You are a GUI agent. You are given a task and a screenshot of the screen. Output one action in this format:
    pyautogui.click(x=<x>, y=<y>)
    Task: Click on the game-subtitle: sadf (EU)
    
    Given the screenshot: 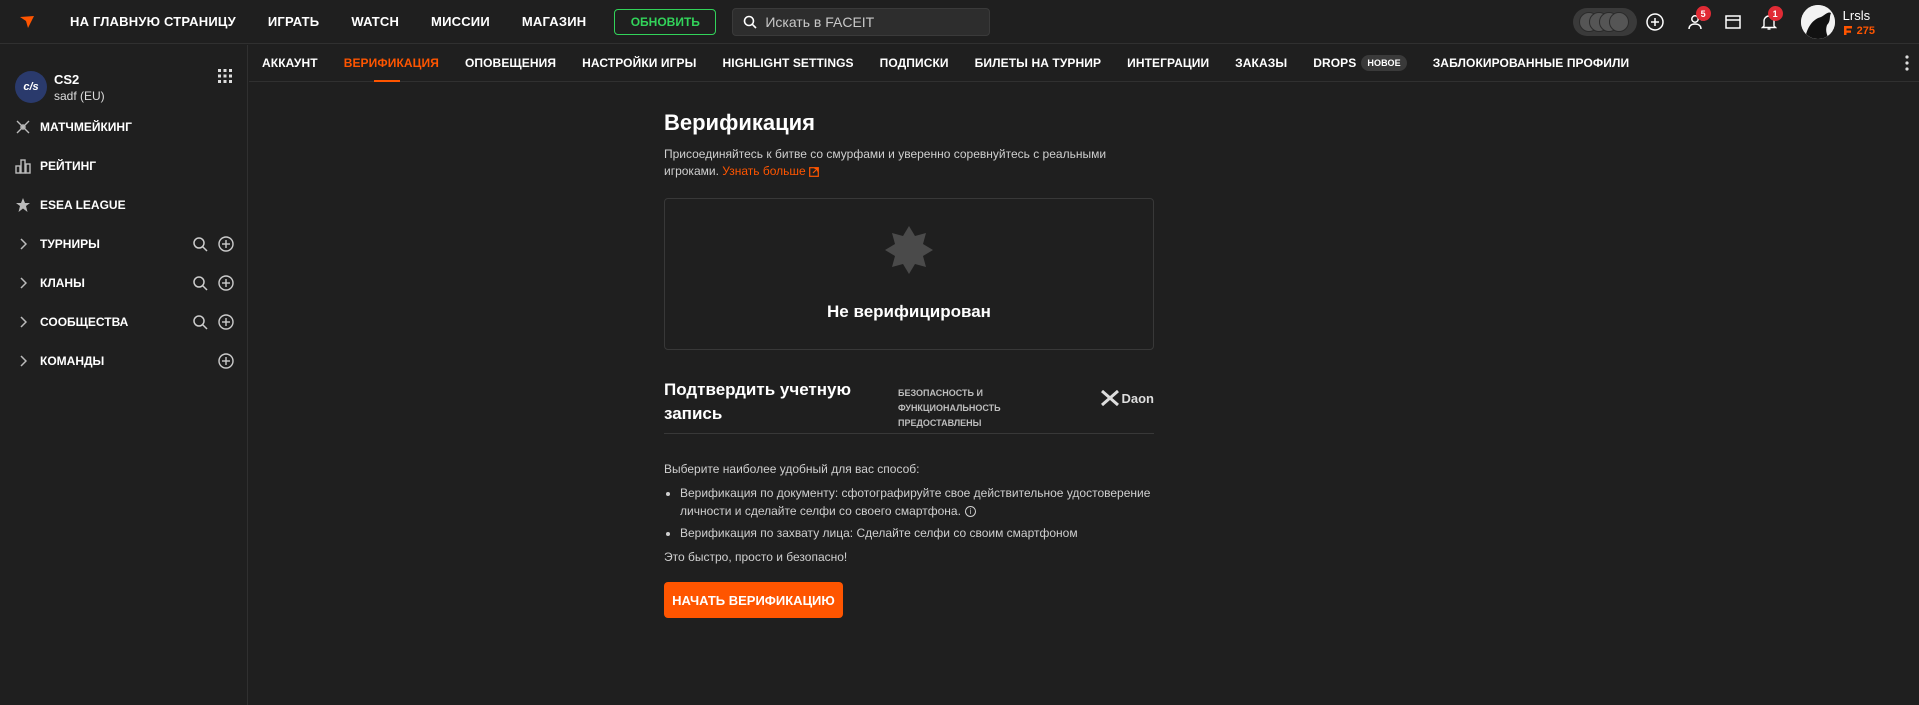 What is the action you would take?
    pyautogui.click(x=79, y=95)
    